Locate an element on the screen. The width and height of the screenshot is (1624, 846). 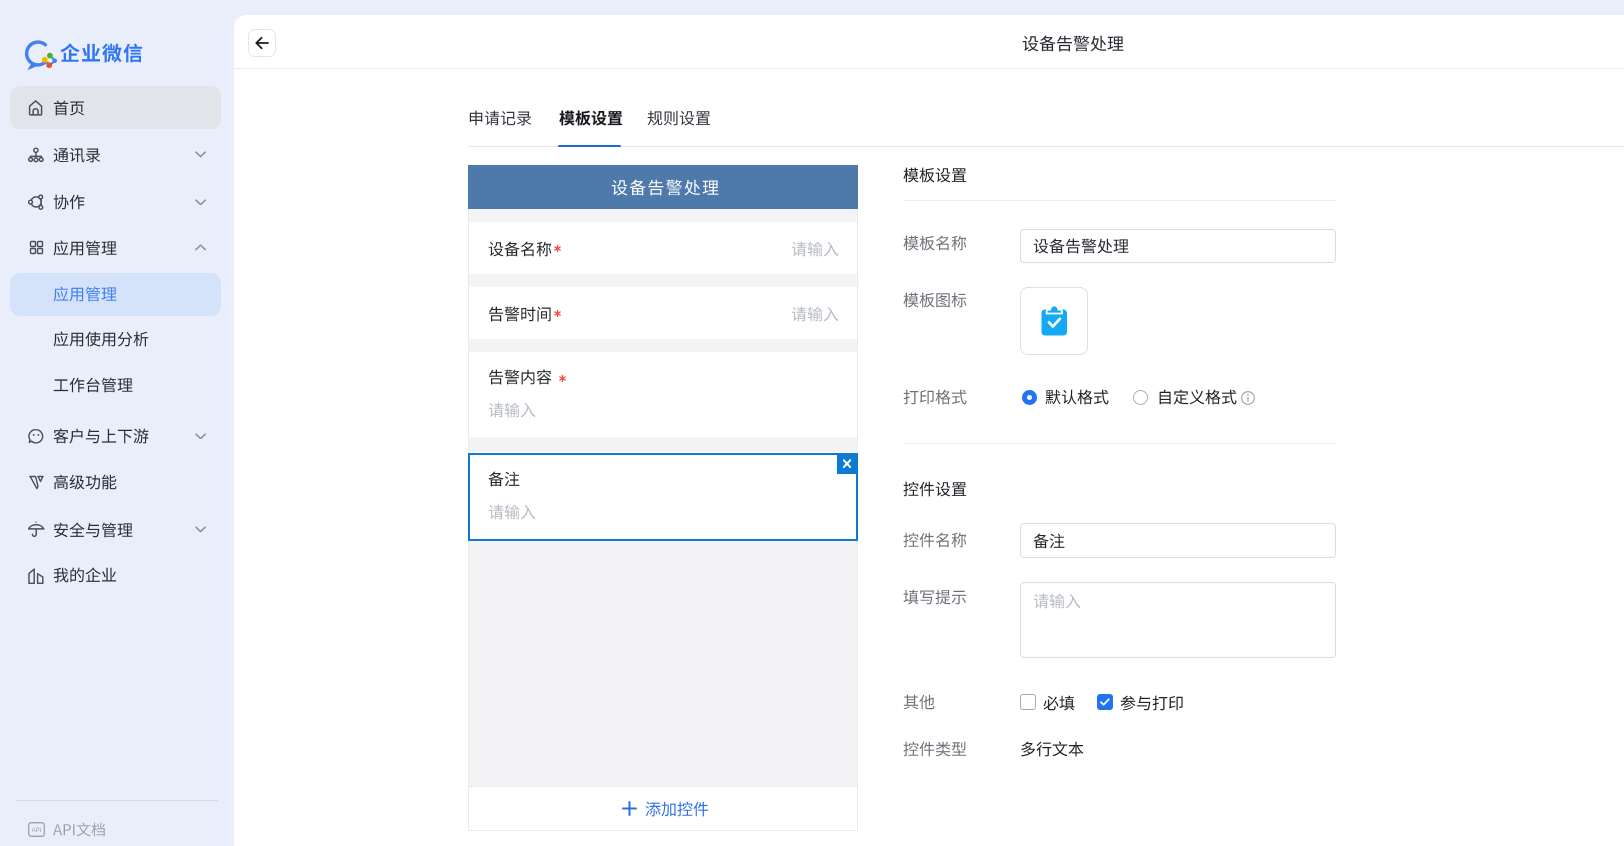
svg-text: API is located at coordinates (37, 831).